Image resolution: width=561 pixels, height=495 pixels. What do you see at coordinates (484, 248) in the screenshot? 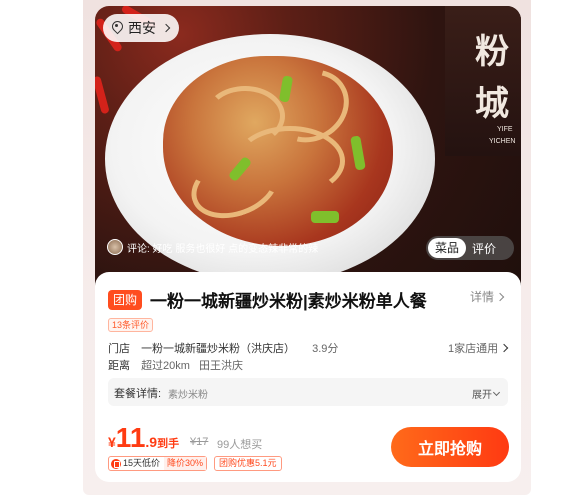
I see `tab-reviews: 评价` at bounding box center [484, 248].